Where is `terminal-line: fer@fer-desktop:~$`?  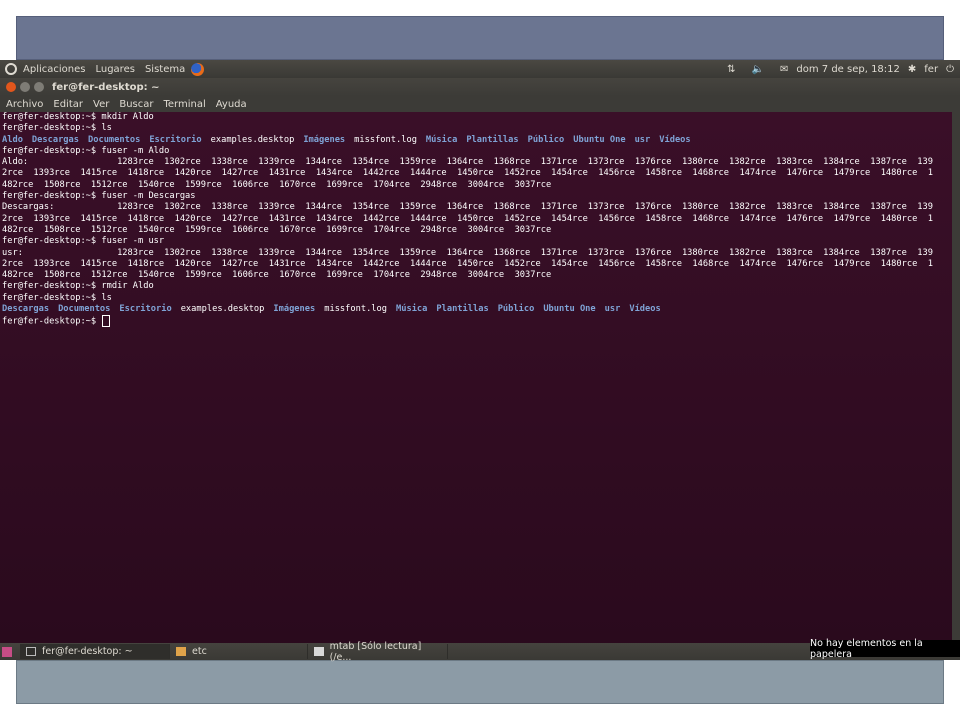
terminal-line: fer@fer-desktop:~$ is located at coordinates (477, 321).